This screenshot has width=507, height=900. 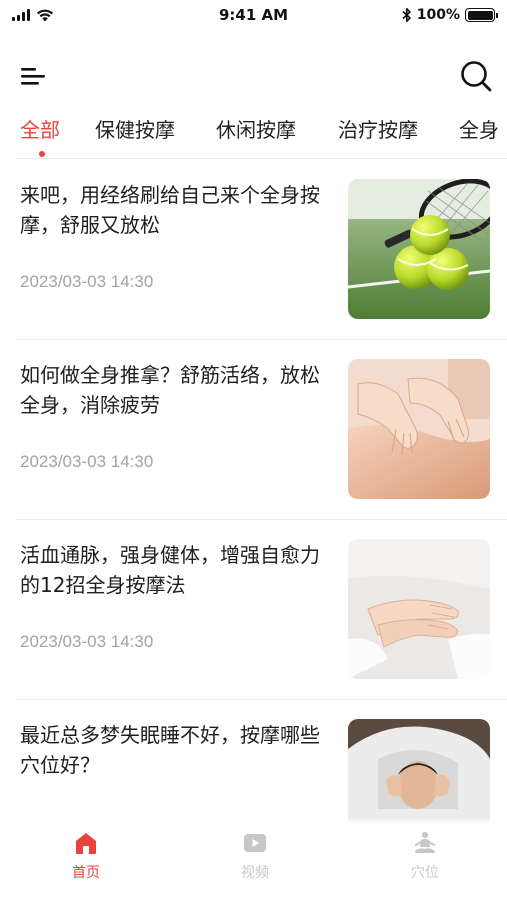 What do you see at coordinates (170, 750) in the screenshot?
I see `article-title: 最近总多梦失眠睡不好，按摩哪些穴位好？` at bounding box center [170, 750].